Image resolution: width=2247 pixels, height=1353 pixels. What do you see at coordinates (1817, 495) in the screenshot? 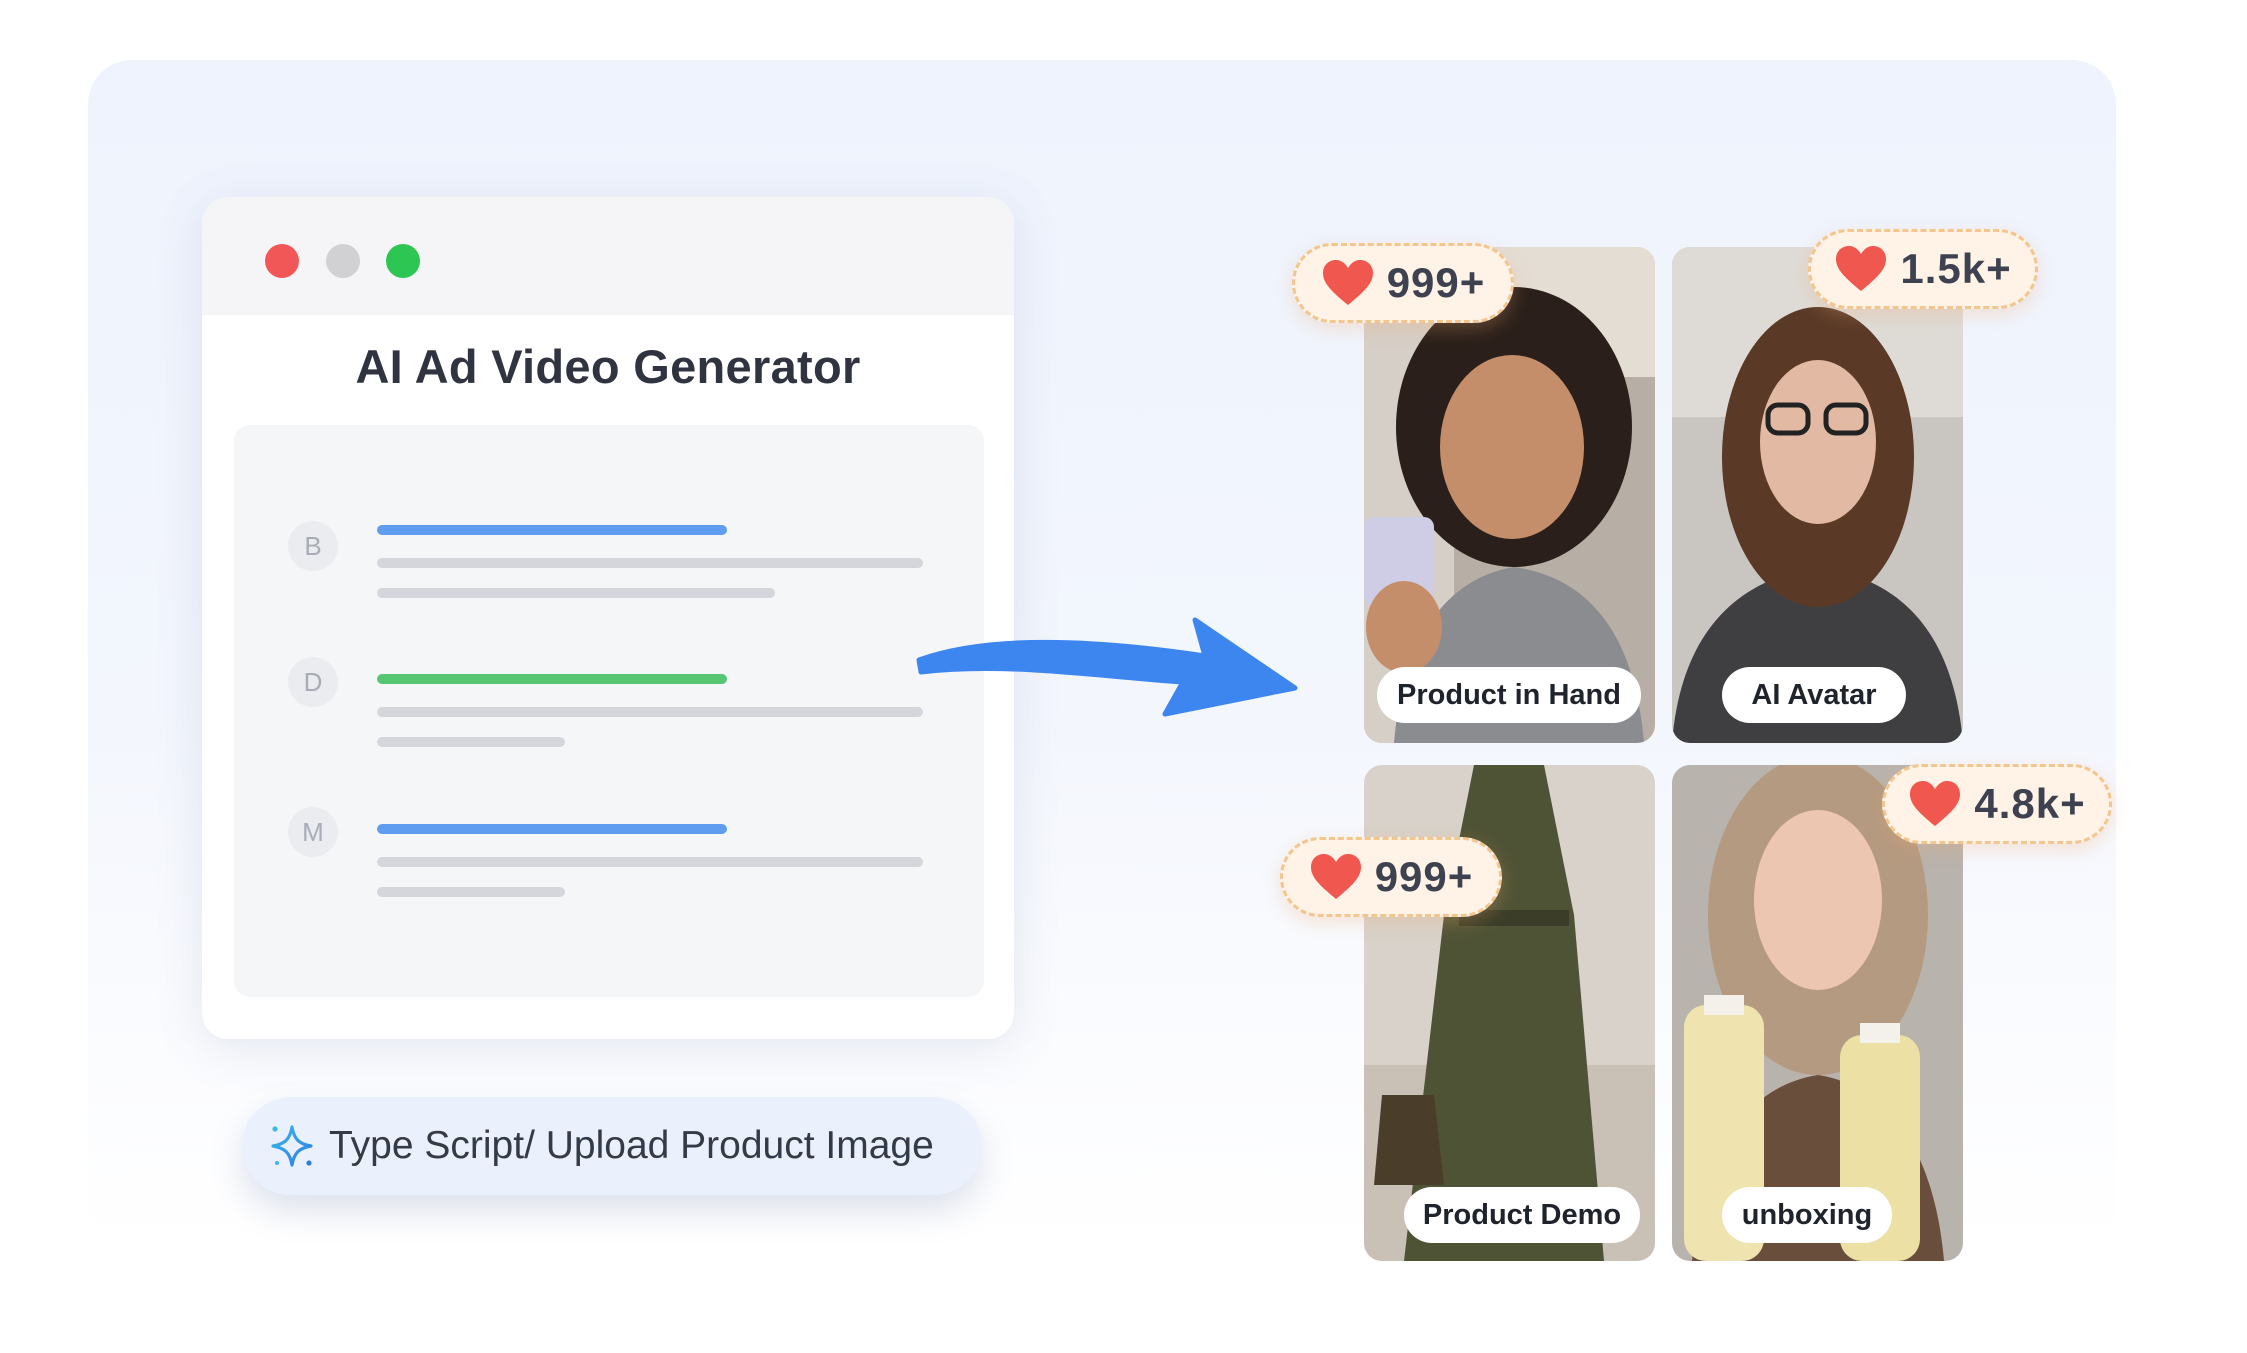
I see `video-card-ai-avatar: AI Avatar` at bounding box center [1817, 495].